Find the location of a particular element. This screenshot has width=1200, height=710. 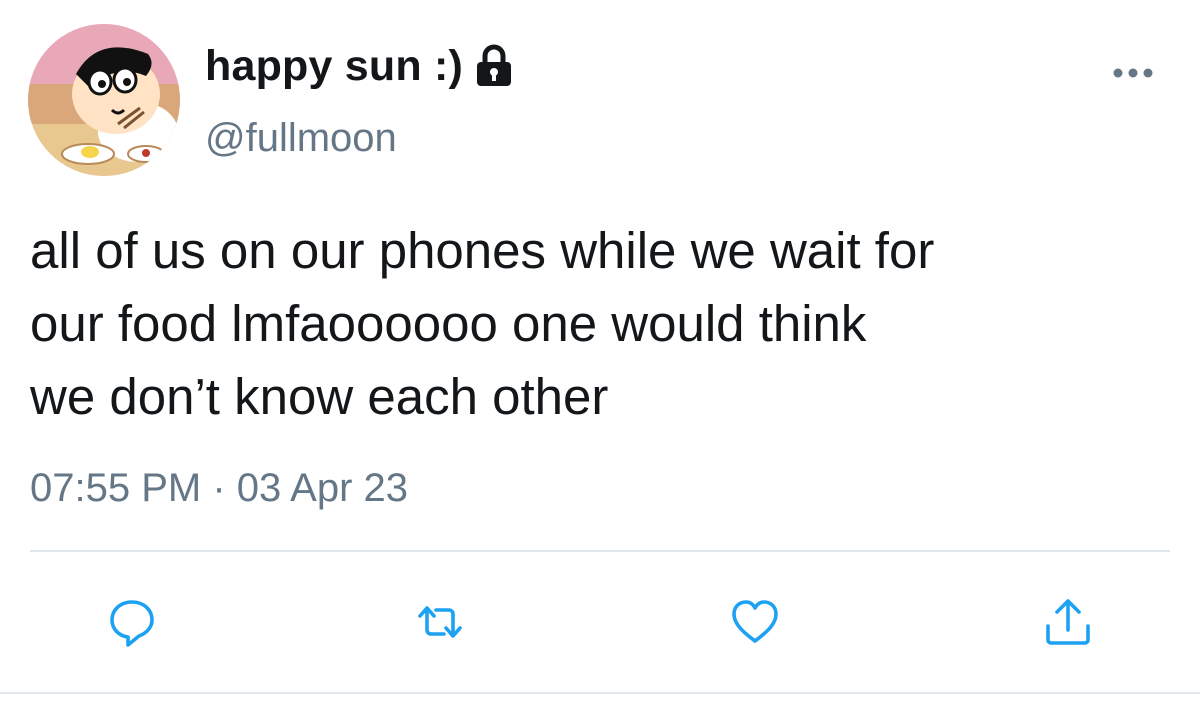

reply-icon is located at coordinates (132, 623).